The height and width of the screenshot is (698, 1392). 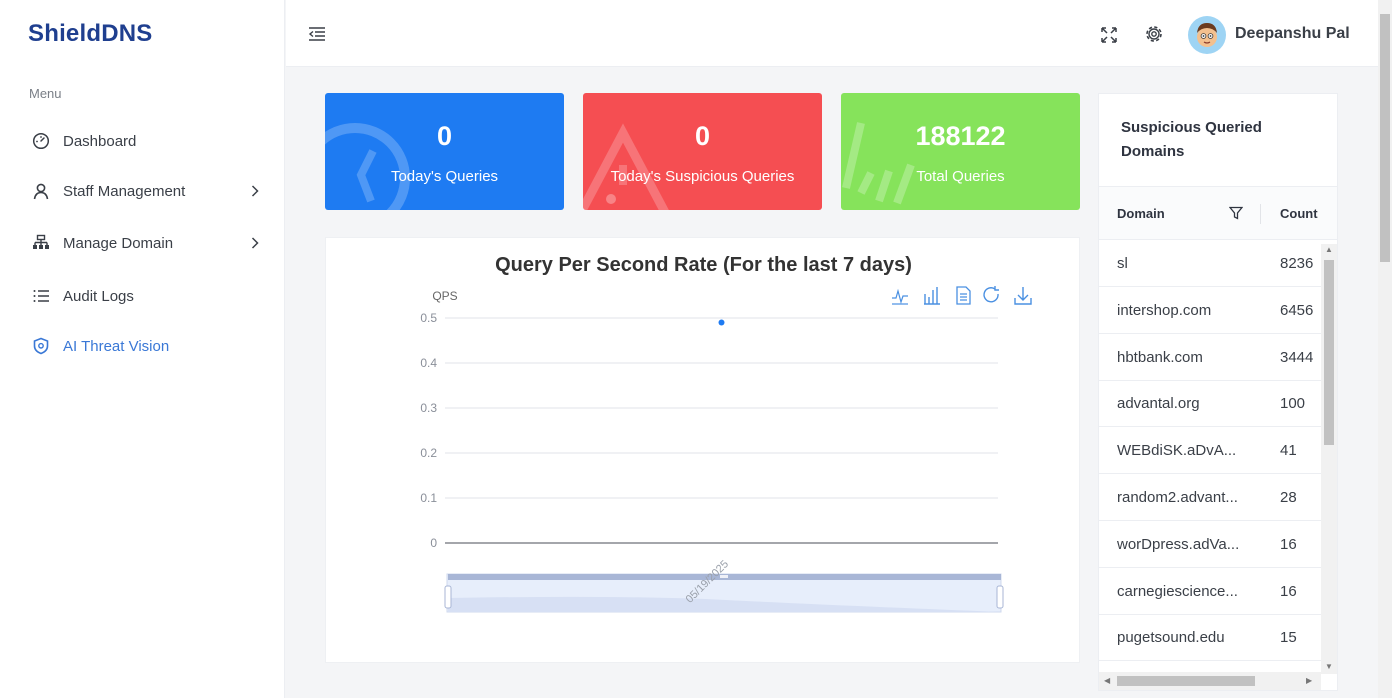 What do you see at coordinates (100, 141) in the screenshot?
I see `sidebar-item-label: Dashboard` at bounding box center [100, 141].